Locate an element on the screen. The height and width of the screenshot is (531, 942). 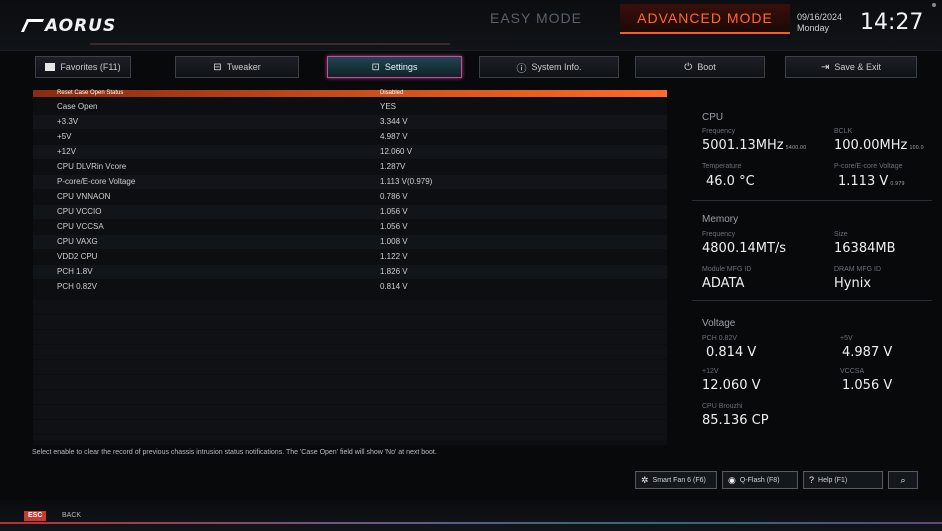
v12-value: 12.060 V is located at coordinates (731, 385).